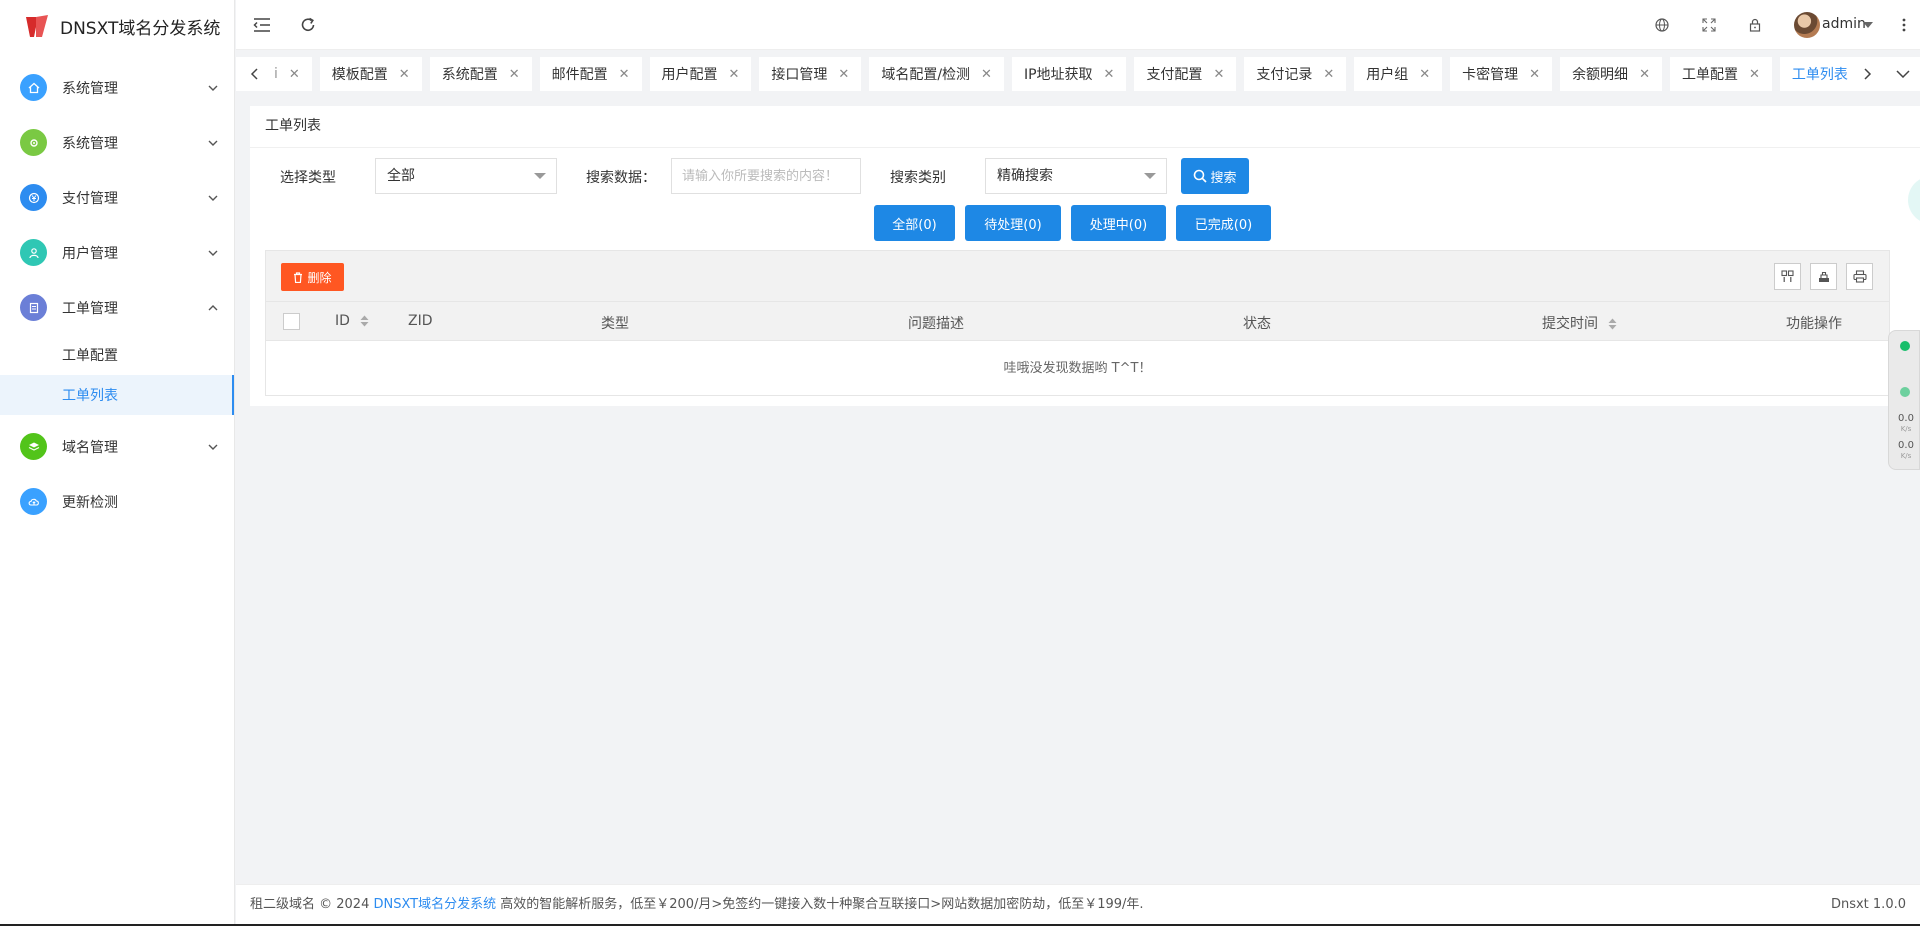 The width and height of the screenshot is (1920, 926). Describe the element at coordinates (342, 321) in the screenshot. I see `column-header-label: ID` at that location.